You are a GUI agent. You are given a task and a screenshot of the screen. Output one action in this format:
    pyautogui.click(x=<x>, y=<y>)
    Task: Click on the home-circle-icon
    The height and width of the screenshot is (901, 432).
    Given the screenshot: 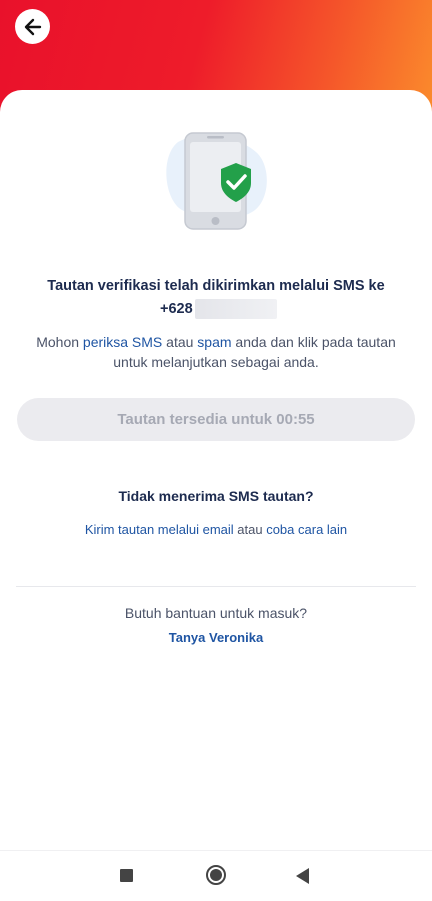 What is the action you would take?
    pyautogui.click(x=216, y=875)
    